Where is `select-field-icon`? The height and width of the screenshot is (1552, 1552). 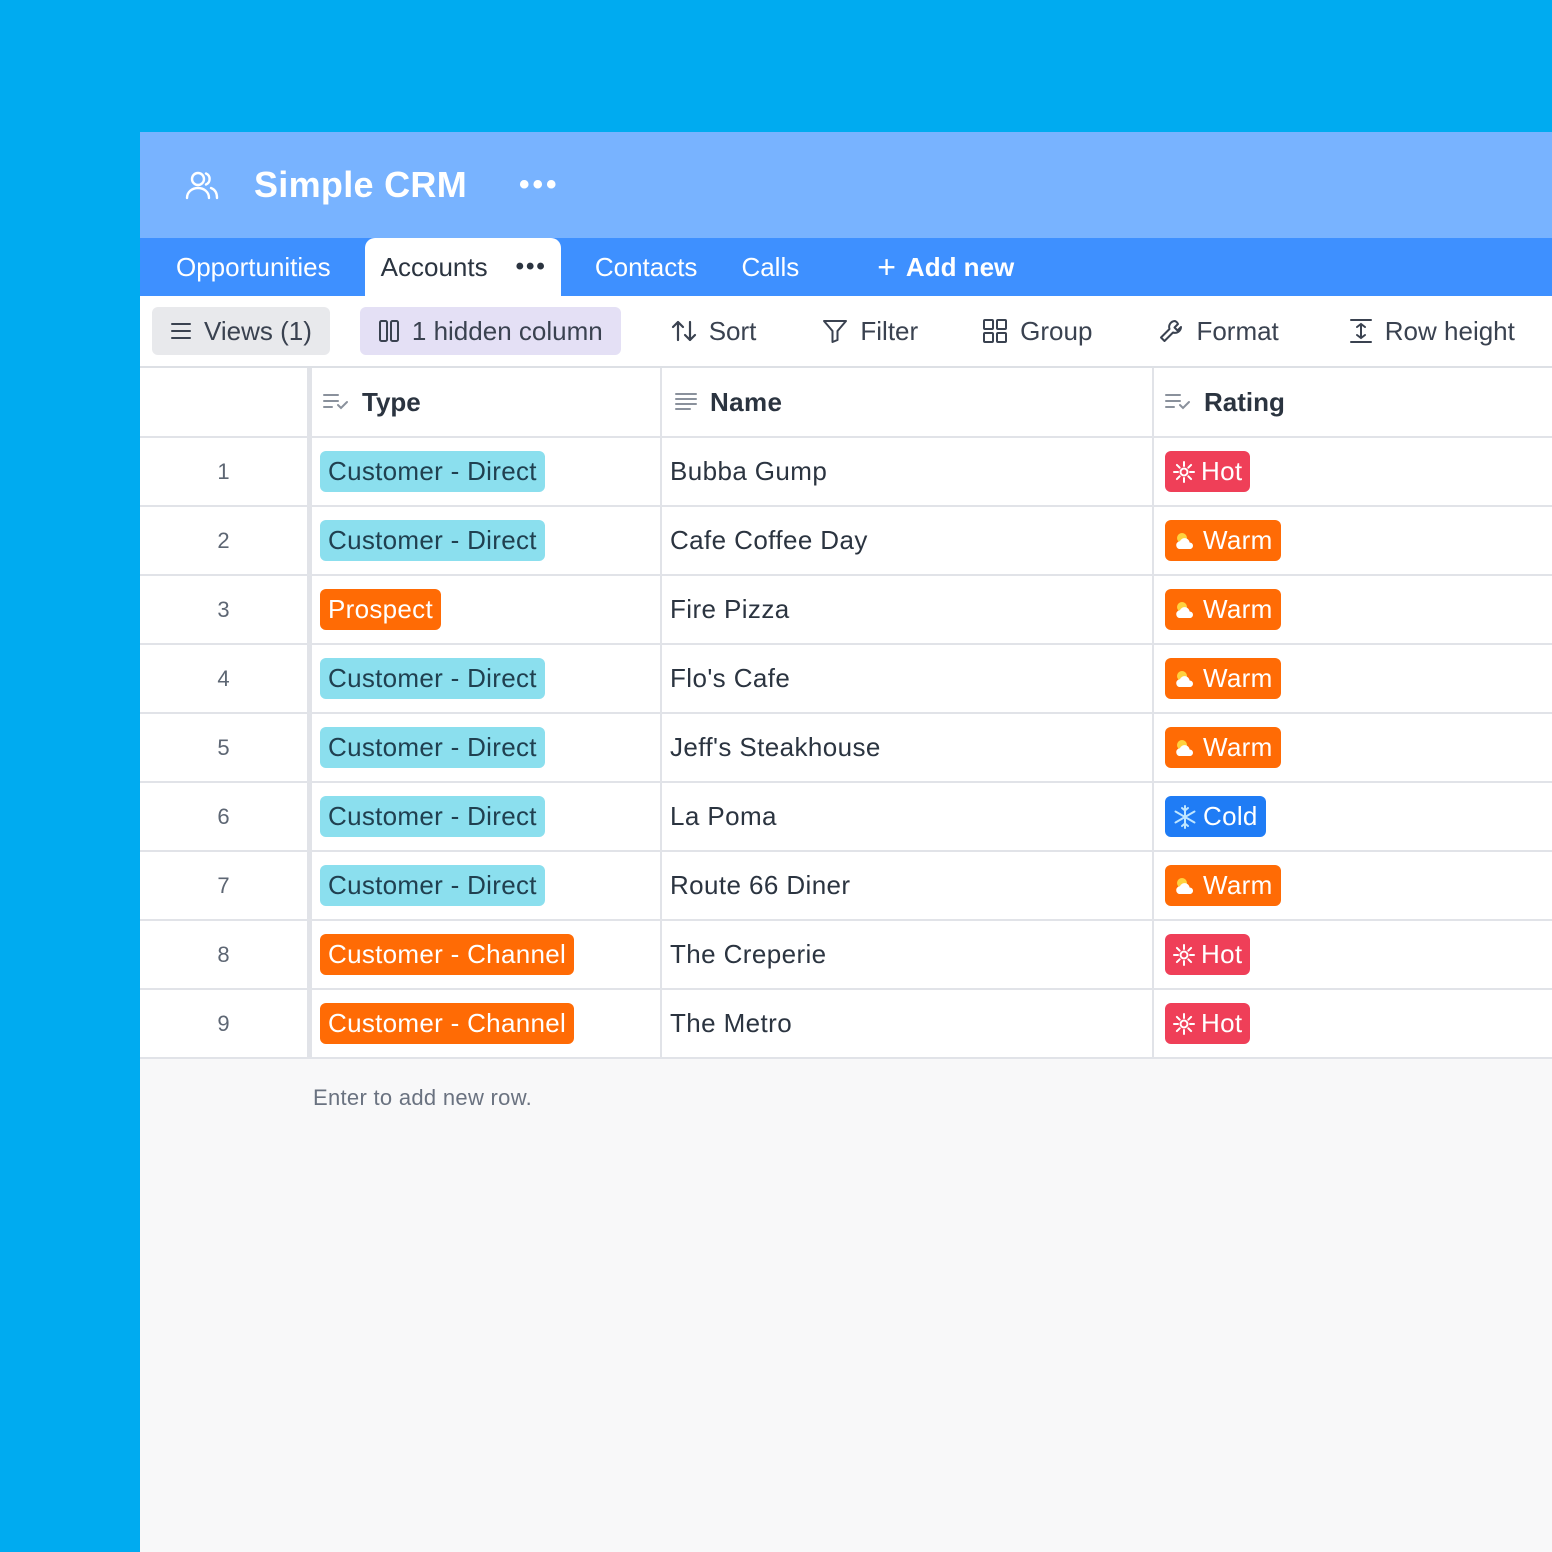 select-field-icon is located at coordinates (335, 402).